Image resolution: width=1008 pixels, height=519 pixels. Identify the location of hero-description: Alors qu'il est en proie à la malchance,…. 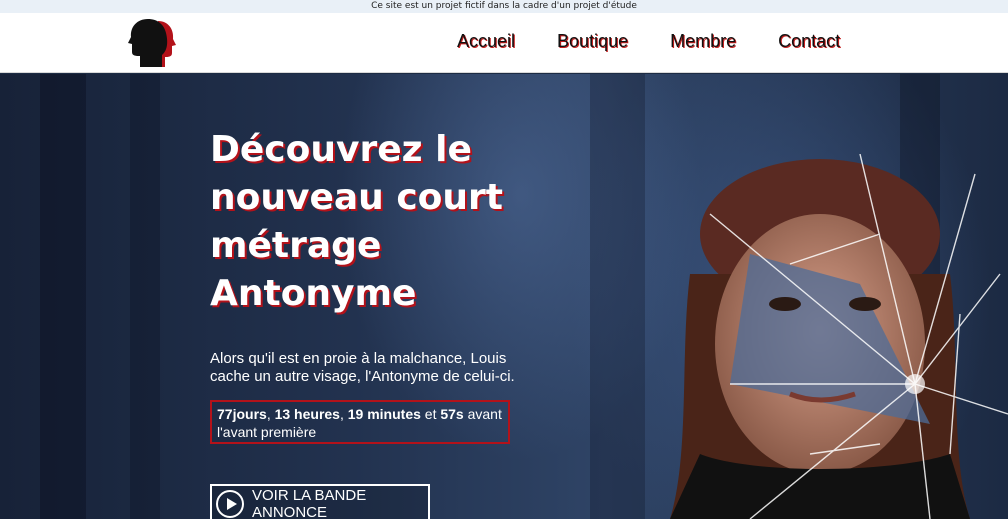
(362, 367).